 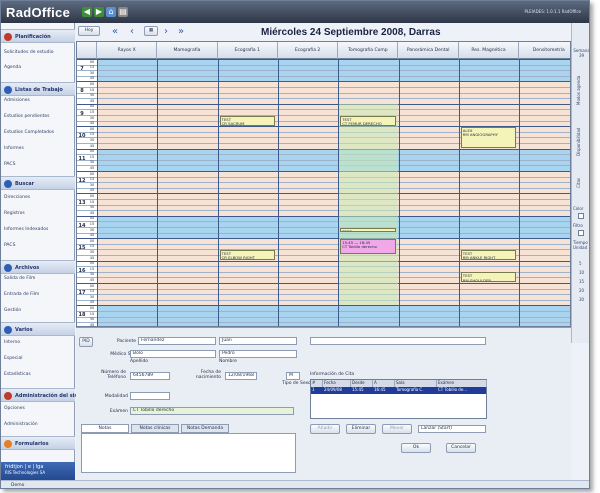 What do you see at coordinates (368, 246) in the screenshot?
I see `appointment-block: 15:45 — 16:45 CT Tobillo derecho` at bounding box center [368, 246].